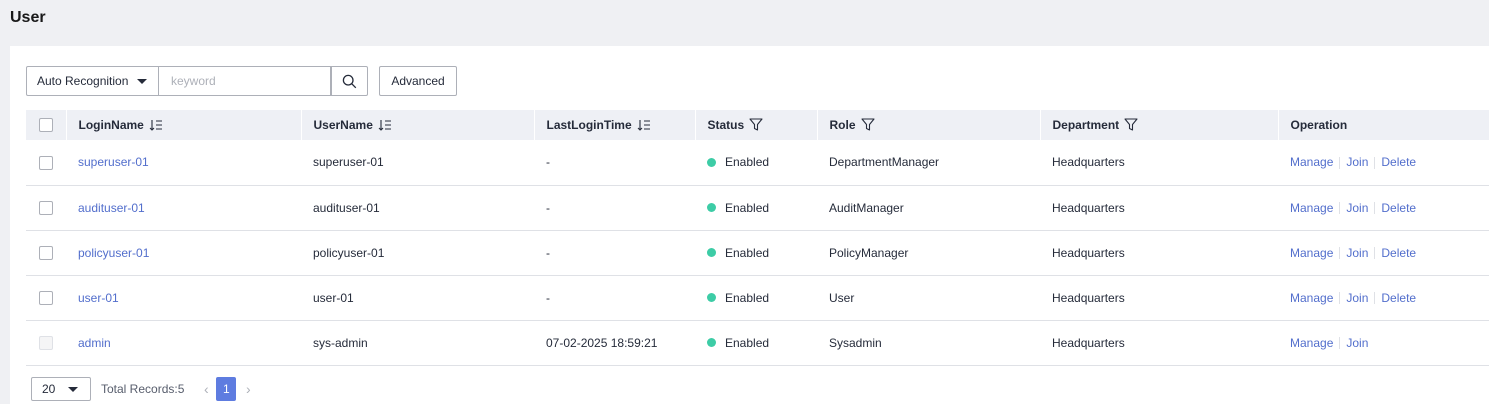 This screenshot has height=404, width=1489. What do you see at coordinates (226, 389) in the screenshot?
I see `page-number-current: 1` at bounding box center [226, 389].